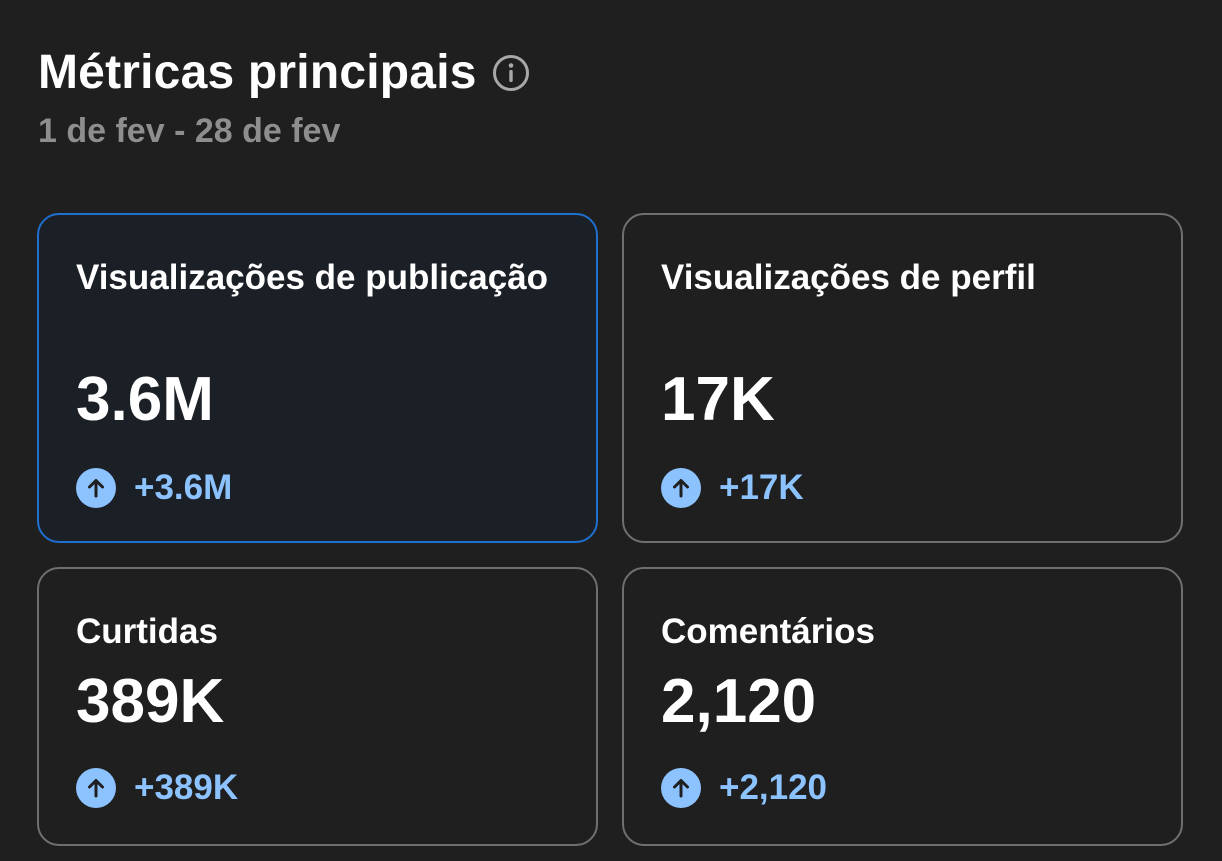 This screenshot has width=1222, height=861. What do you see at coordinates (902, 706) in the screenshot?
I see `metric-card-comments: Comentários 2,120 +2,120` at bounding box center [902, 706].